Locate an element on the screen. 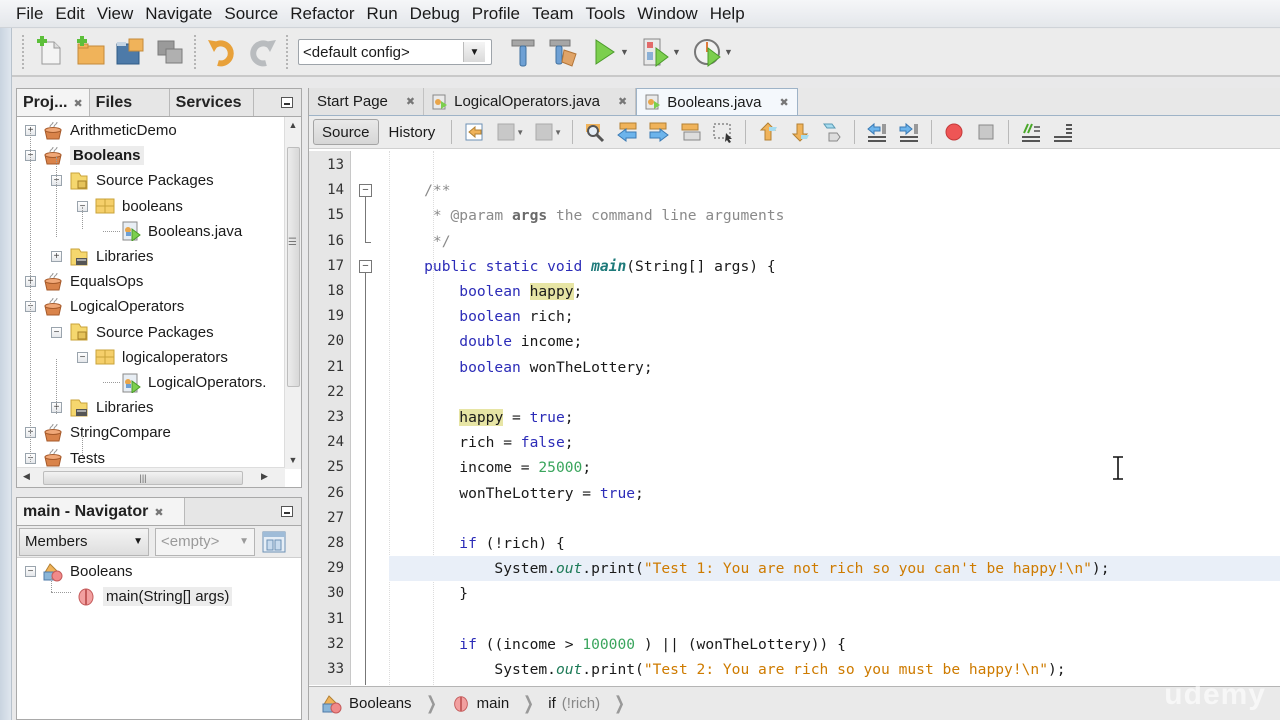 This screenshot has height=720, width=1280. menu-run: Run is located at coordinates (381, 14).